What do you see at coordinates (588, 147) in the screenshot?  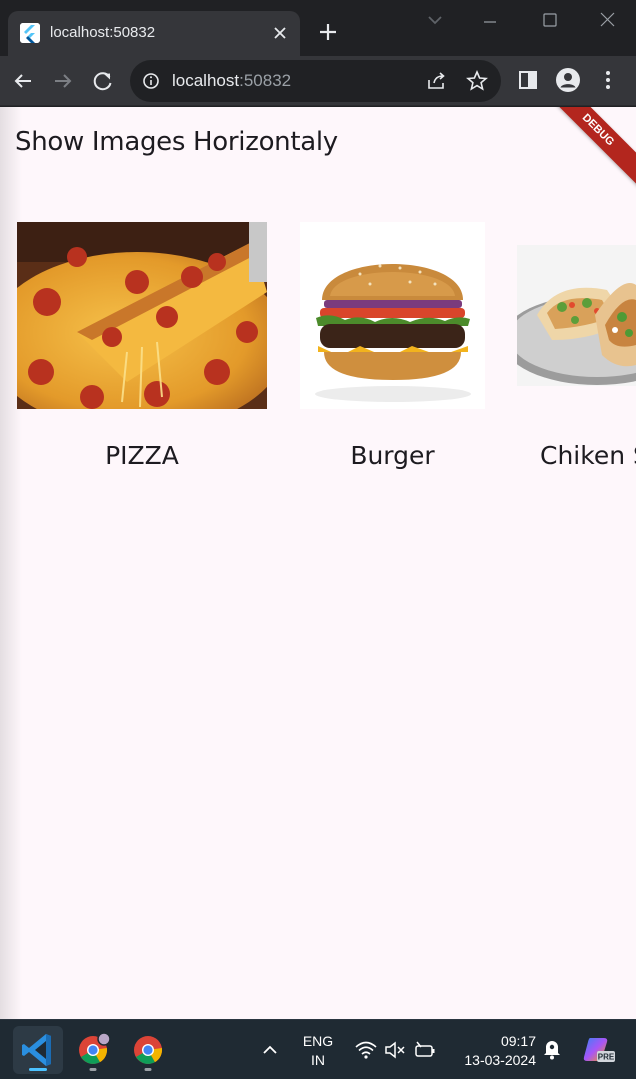 I see `debug-banner: DEBUG` at bounding box center [588, 147].